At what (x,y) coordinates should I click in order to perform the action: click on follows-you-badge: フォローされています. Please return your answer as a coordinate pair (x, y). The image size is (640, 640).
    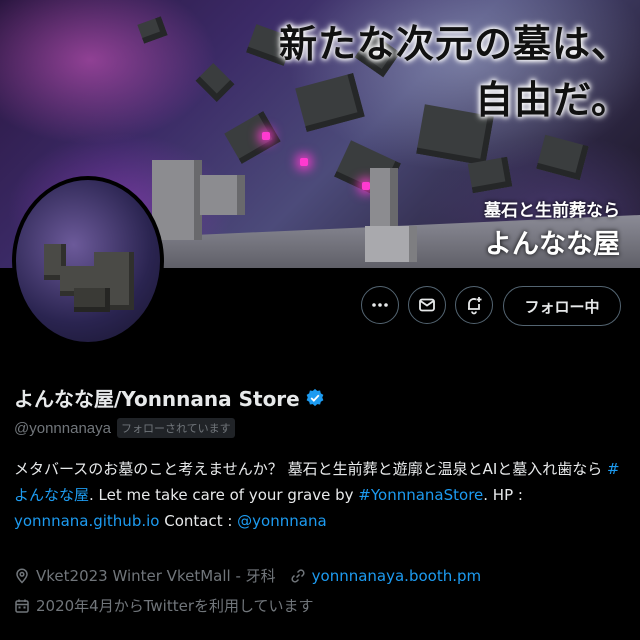
    Looking at the image, I should click on (175, 428).